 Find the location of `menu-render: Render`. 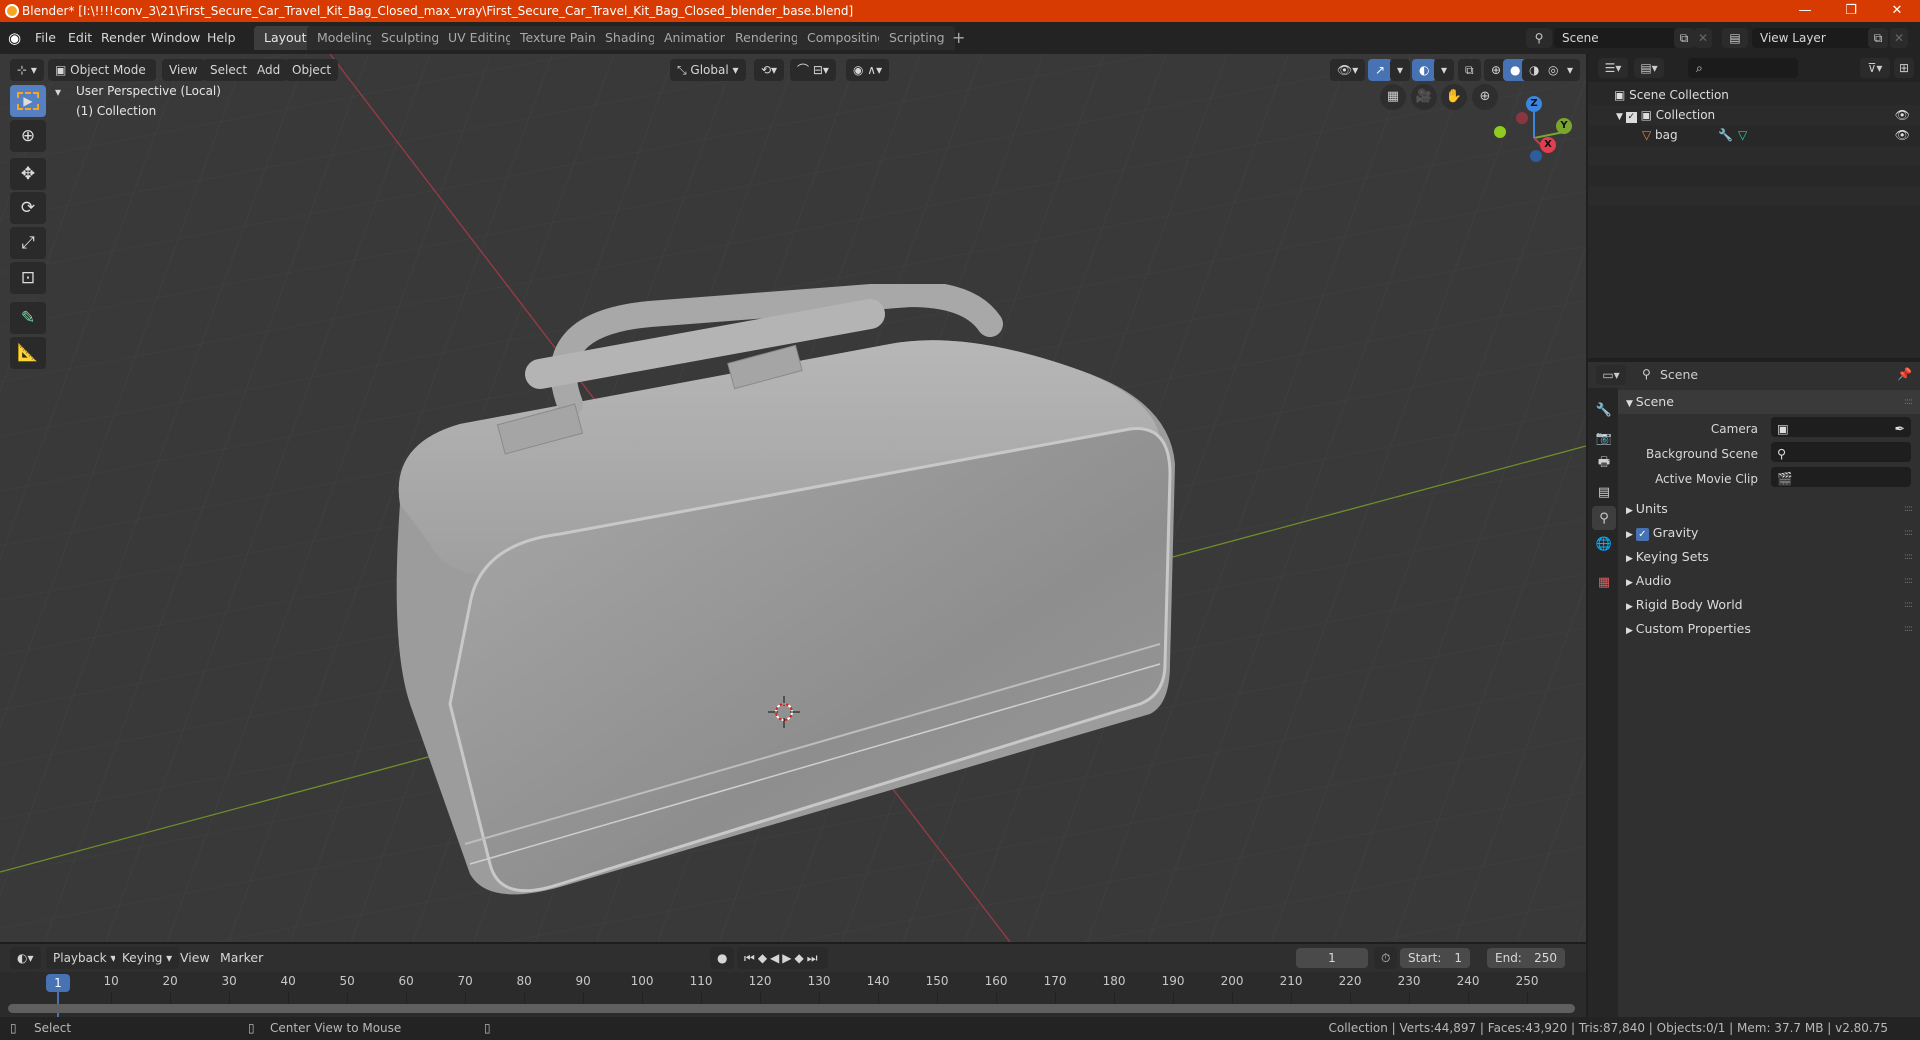

menu-render: Render is located at coordinates (123, 38).